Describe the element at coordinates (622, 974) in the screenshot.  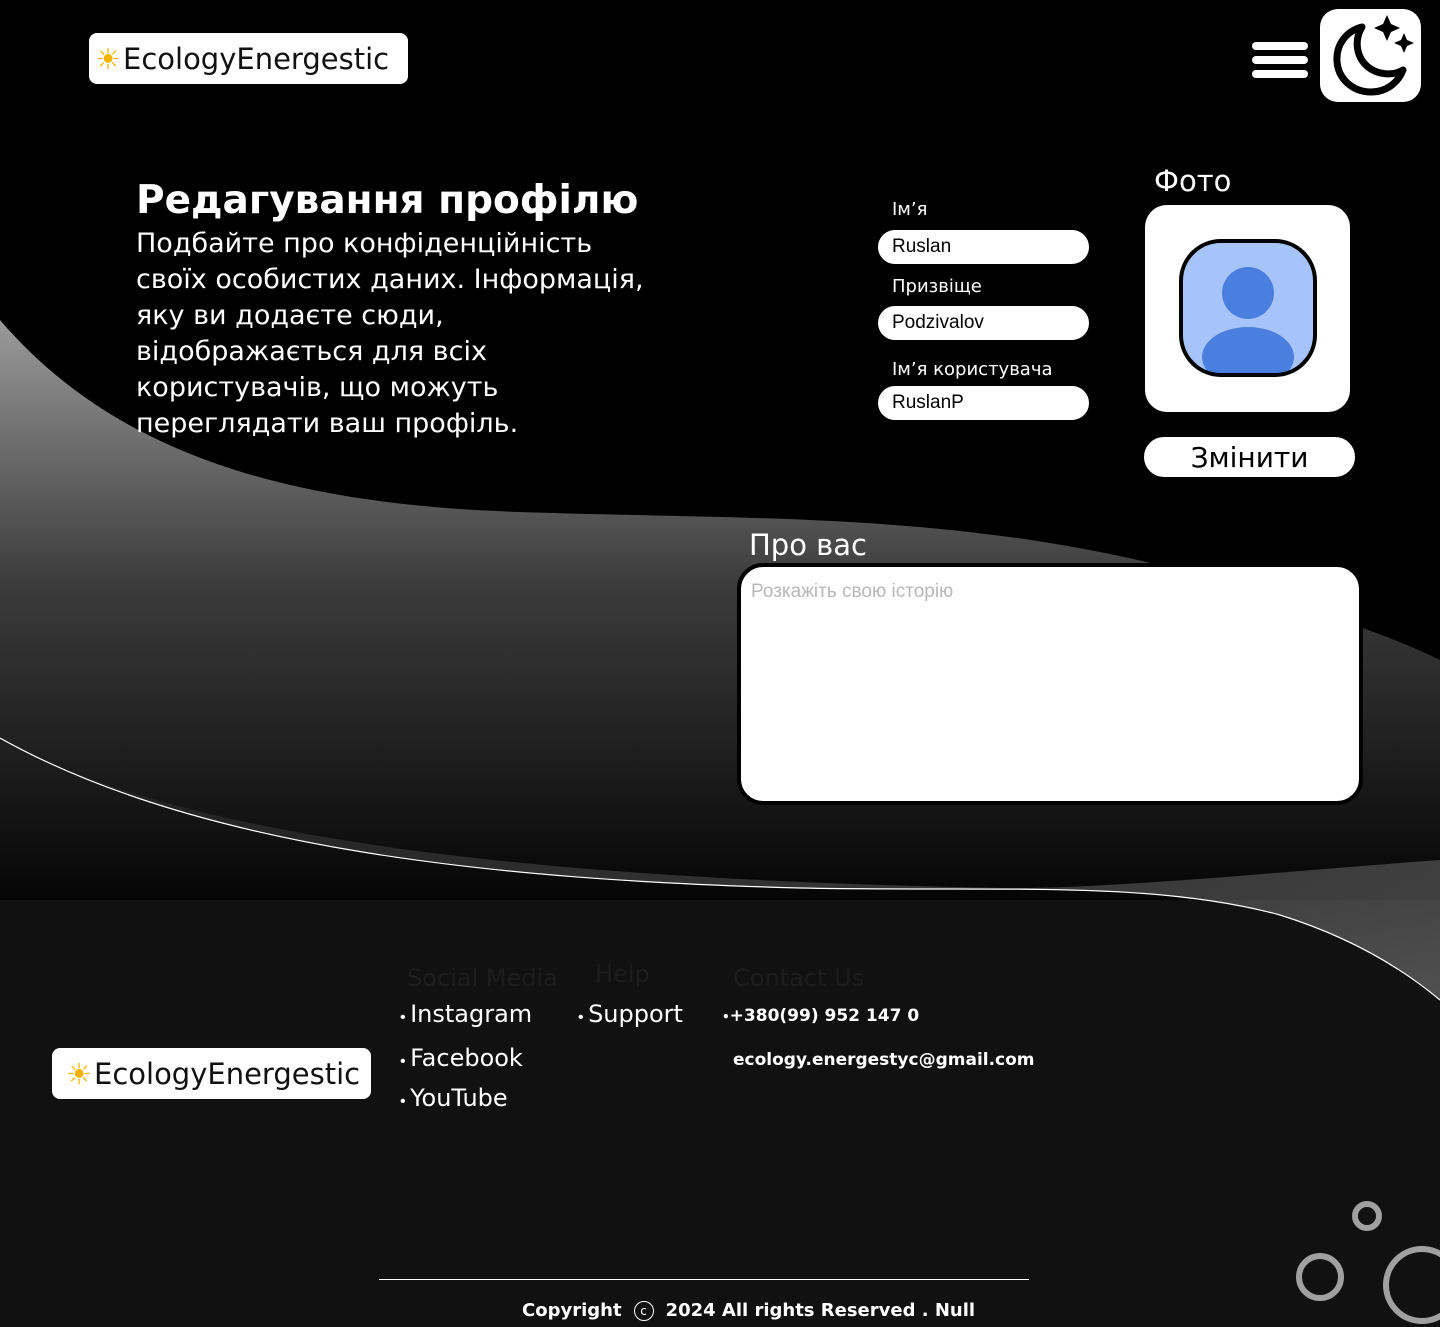
I see `help-heading: Help` at that location.